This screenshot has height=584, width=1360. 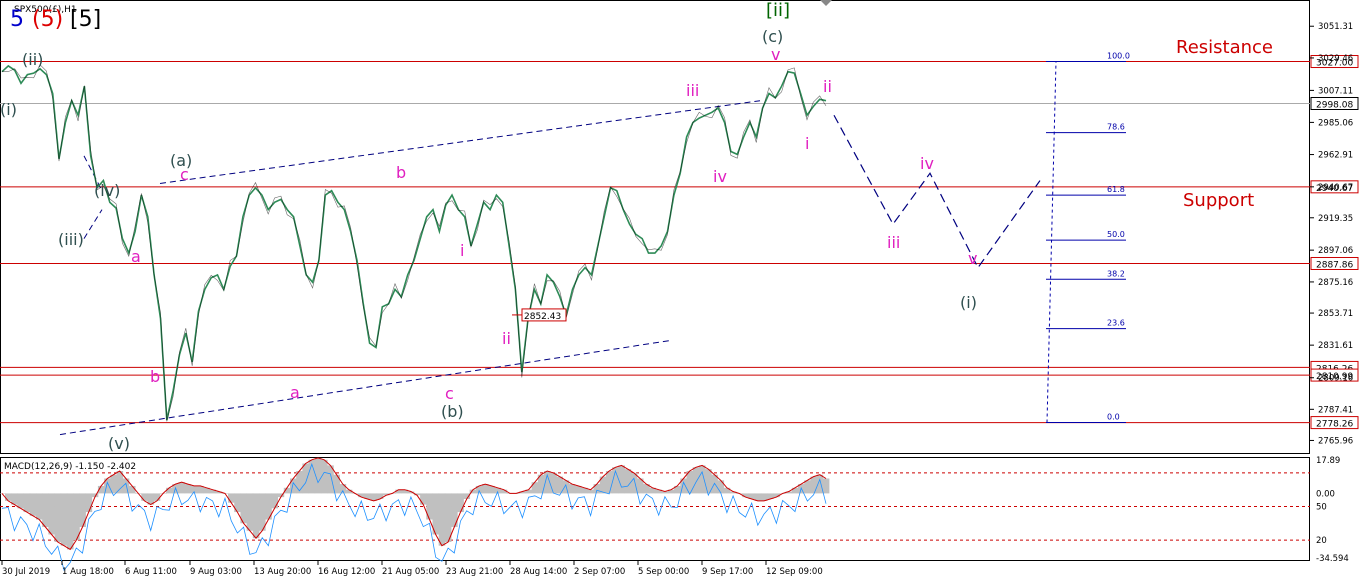 I want to click on wave-ii-green-label: [ii], so click(x=778, y=10).